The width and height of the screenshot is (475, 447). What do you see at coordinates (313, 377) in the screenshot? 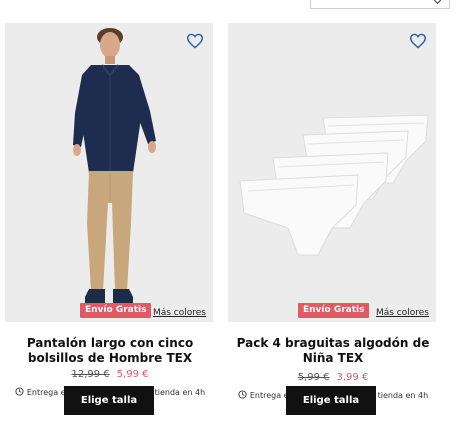
I see `old-price: 5,99 €` at bounding box center [313, 377].